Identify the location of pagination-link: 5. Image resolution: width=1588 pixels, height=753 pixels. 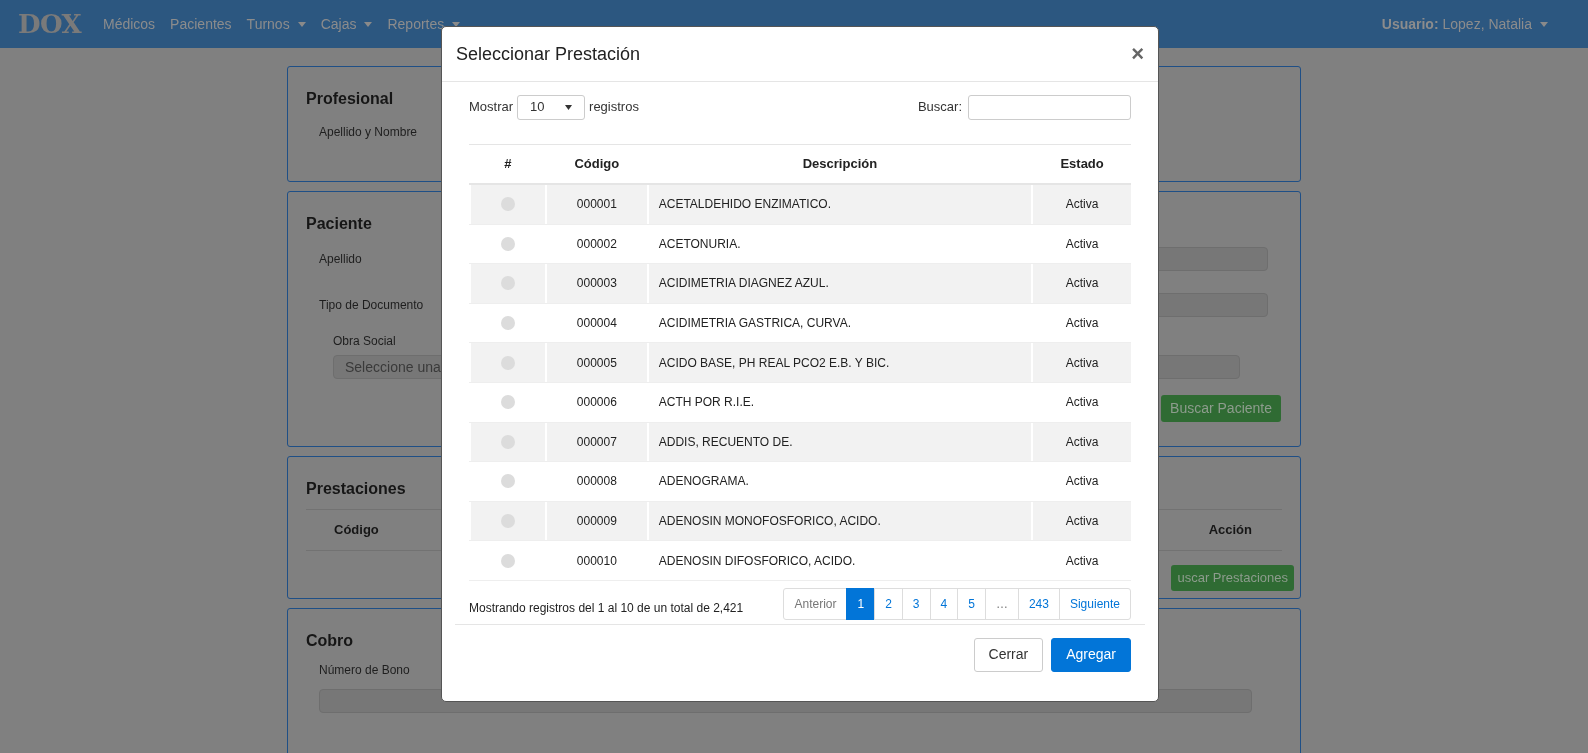
(971, 604).